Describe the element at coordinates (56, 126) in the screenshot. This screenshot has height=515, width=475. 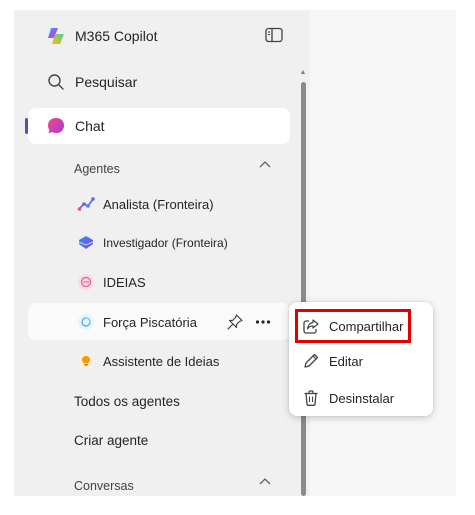
I see `chat-icon` at that location.